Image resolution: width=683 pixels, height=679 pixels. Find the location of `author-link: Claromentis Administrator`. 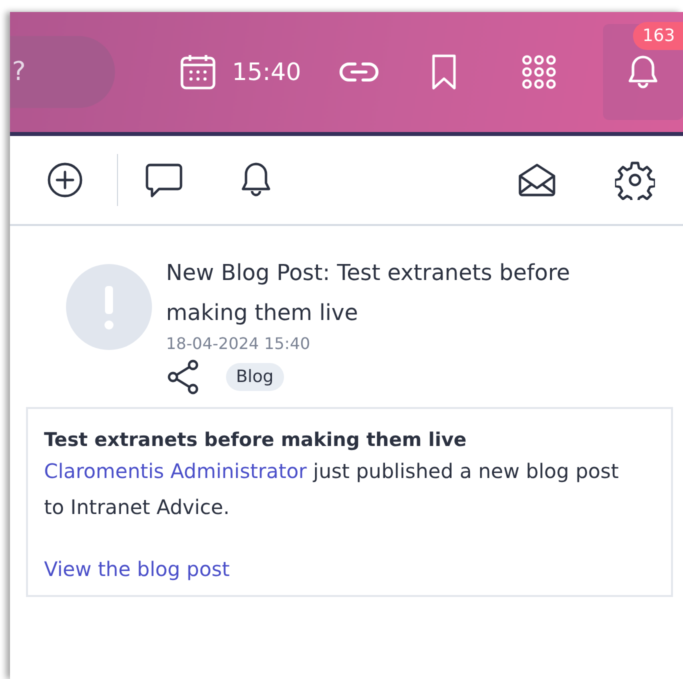

author-link: Claromentis Administrator is located at coordinates (175, 471).